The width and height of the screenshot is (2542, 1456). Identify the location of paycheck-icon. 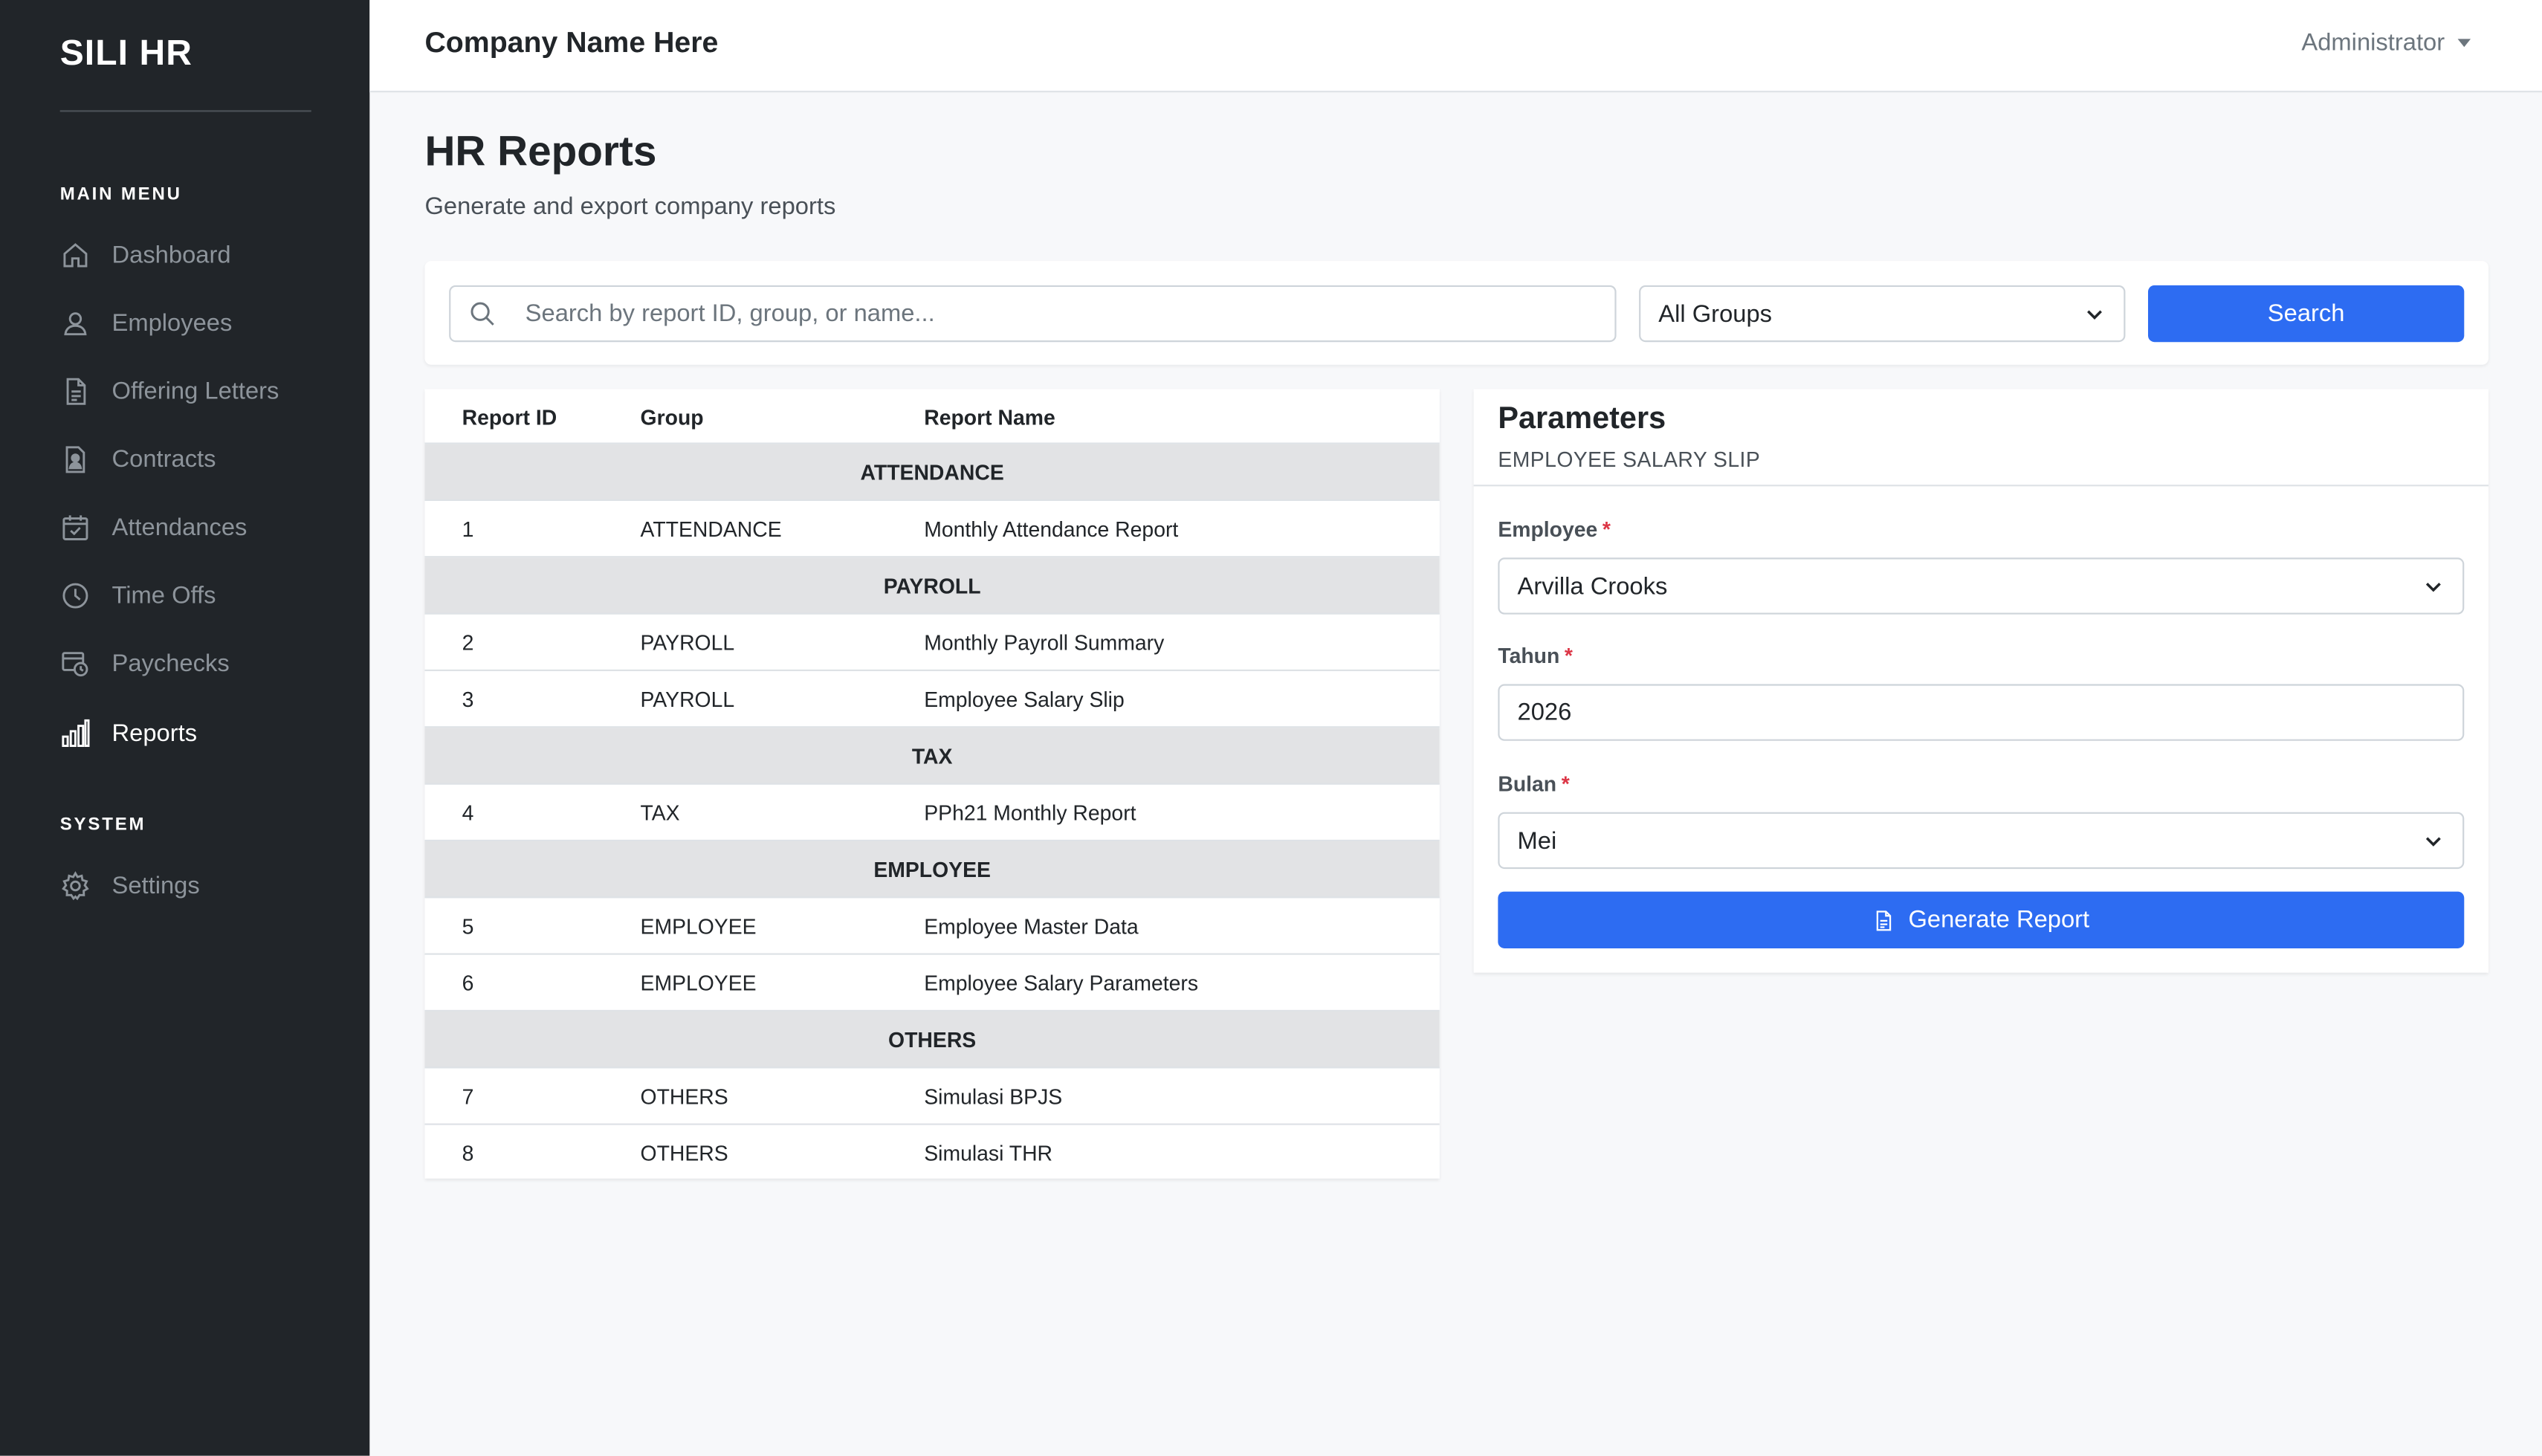
(75, 663).